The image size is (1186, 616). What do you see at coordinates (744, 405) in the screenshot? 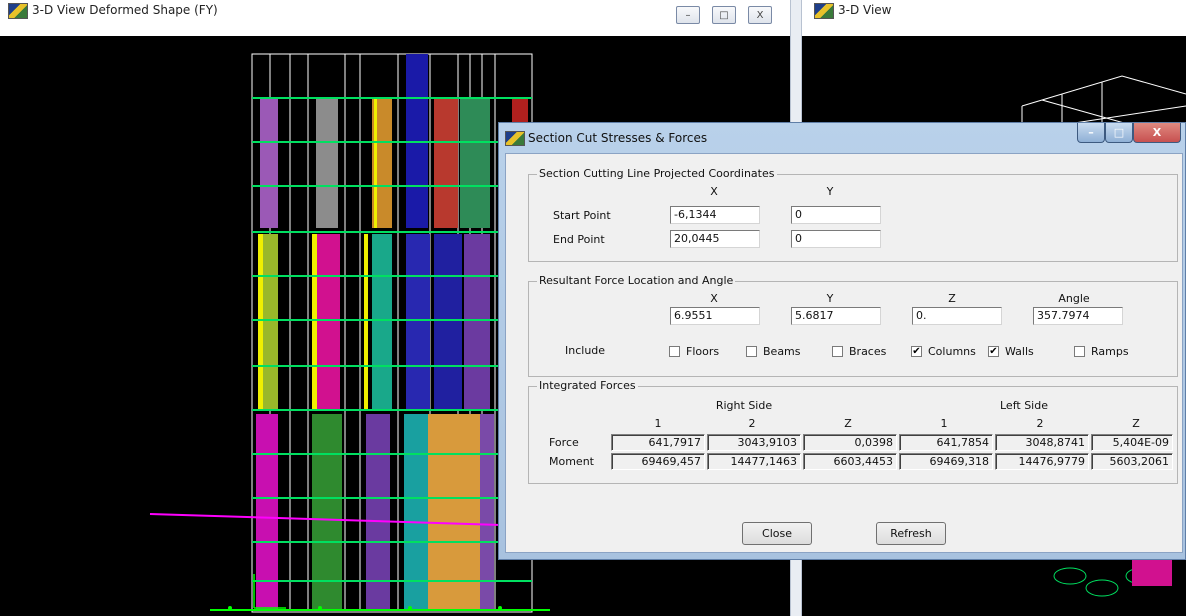
I see `right-side-header: Right Side` at bounding box center [744, 405].